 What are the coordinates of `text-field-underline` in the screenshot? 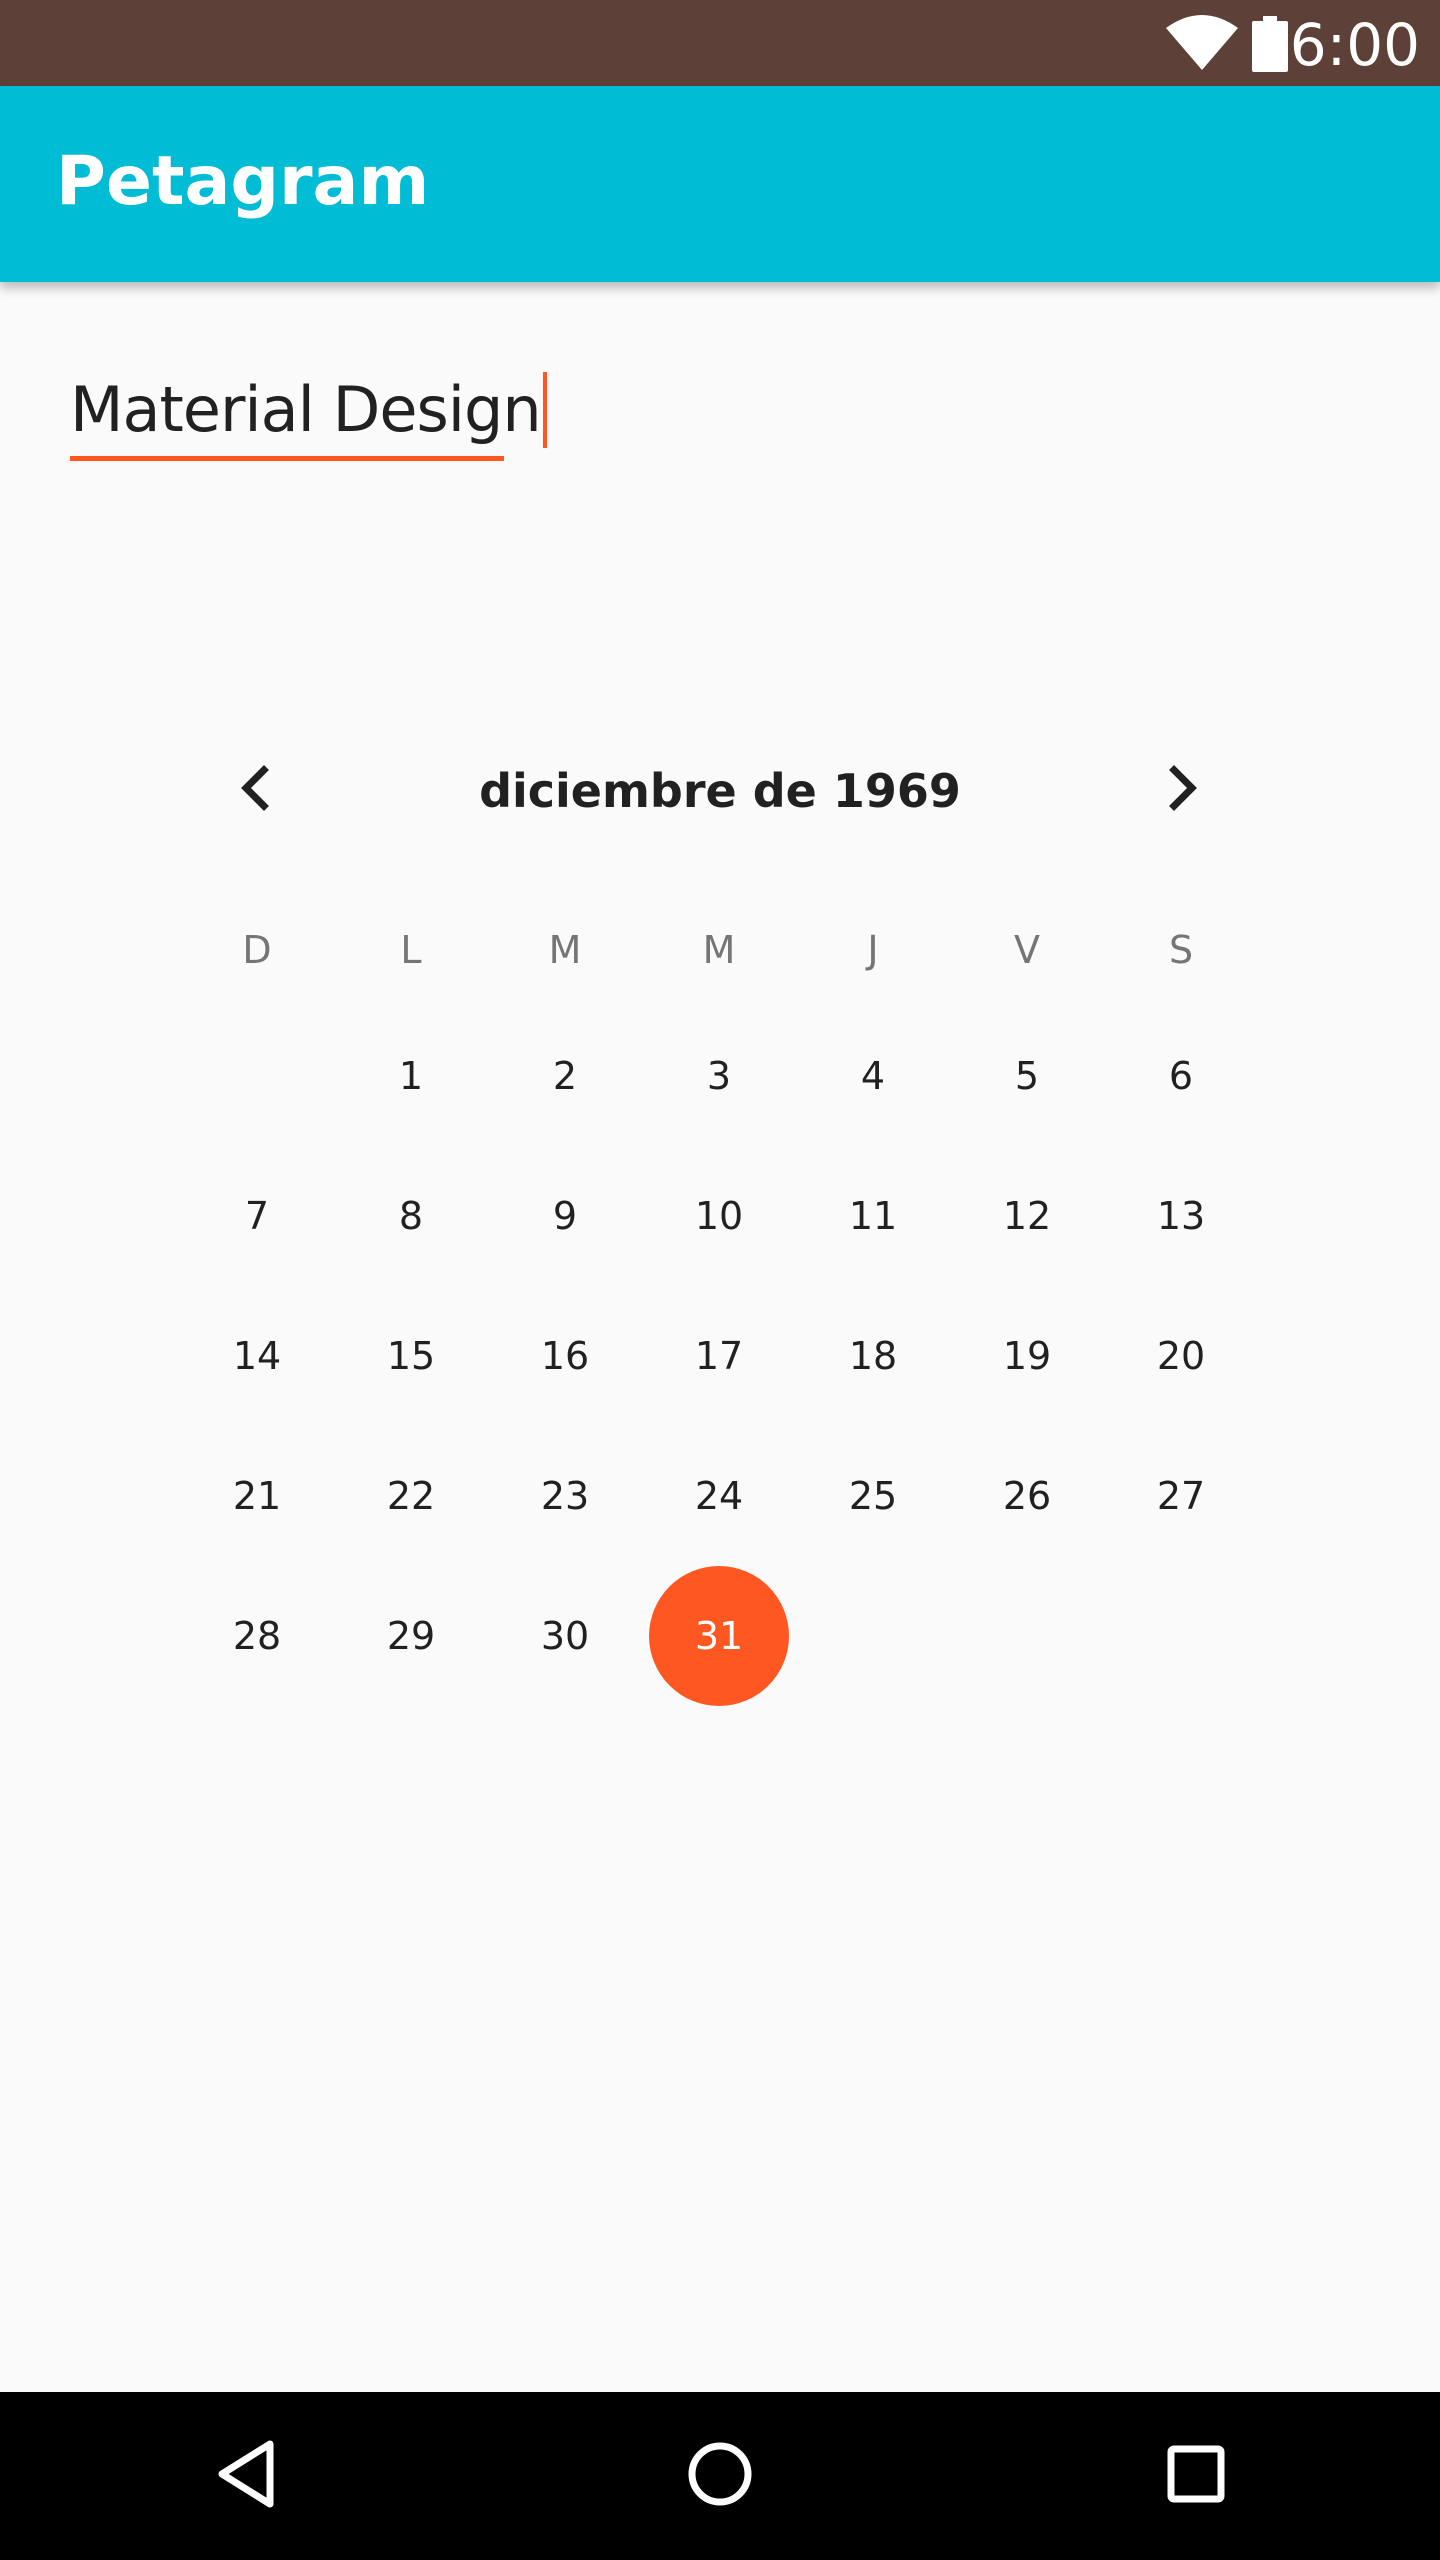 It's located at (287, 458).